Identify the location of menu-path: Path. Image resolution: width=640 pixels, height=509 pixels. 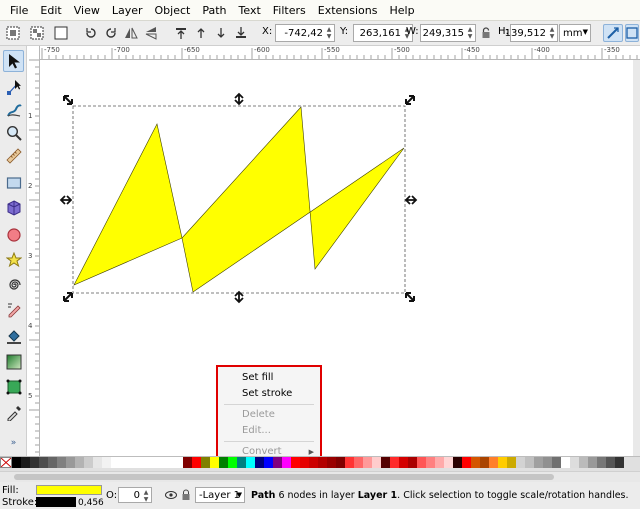
(214, 10).